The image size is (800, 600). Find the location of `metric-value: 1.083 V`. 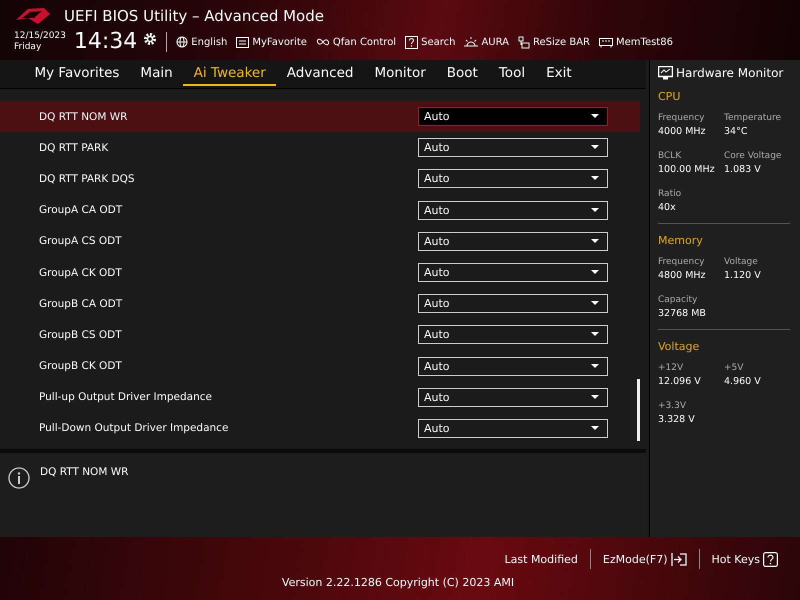

metric-value: 1.083 V is located at coordinates (743, 169).